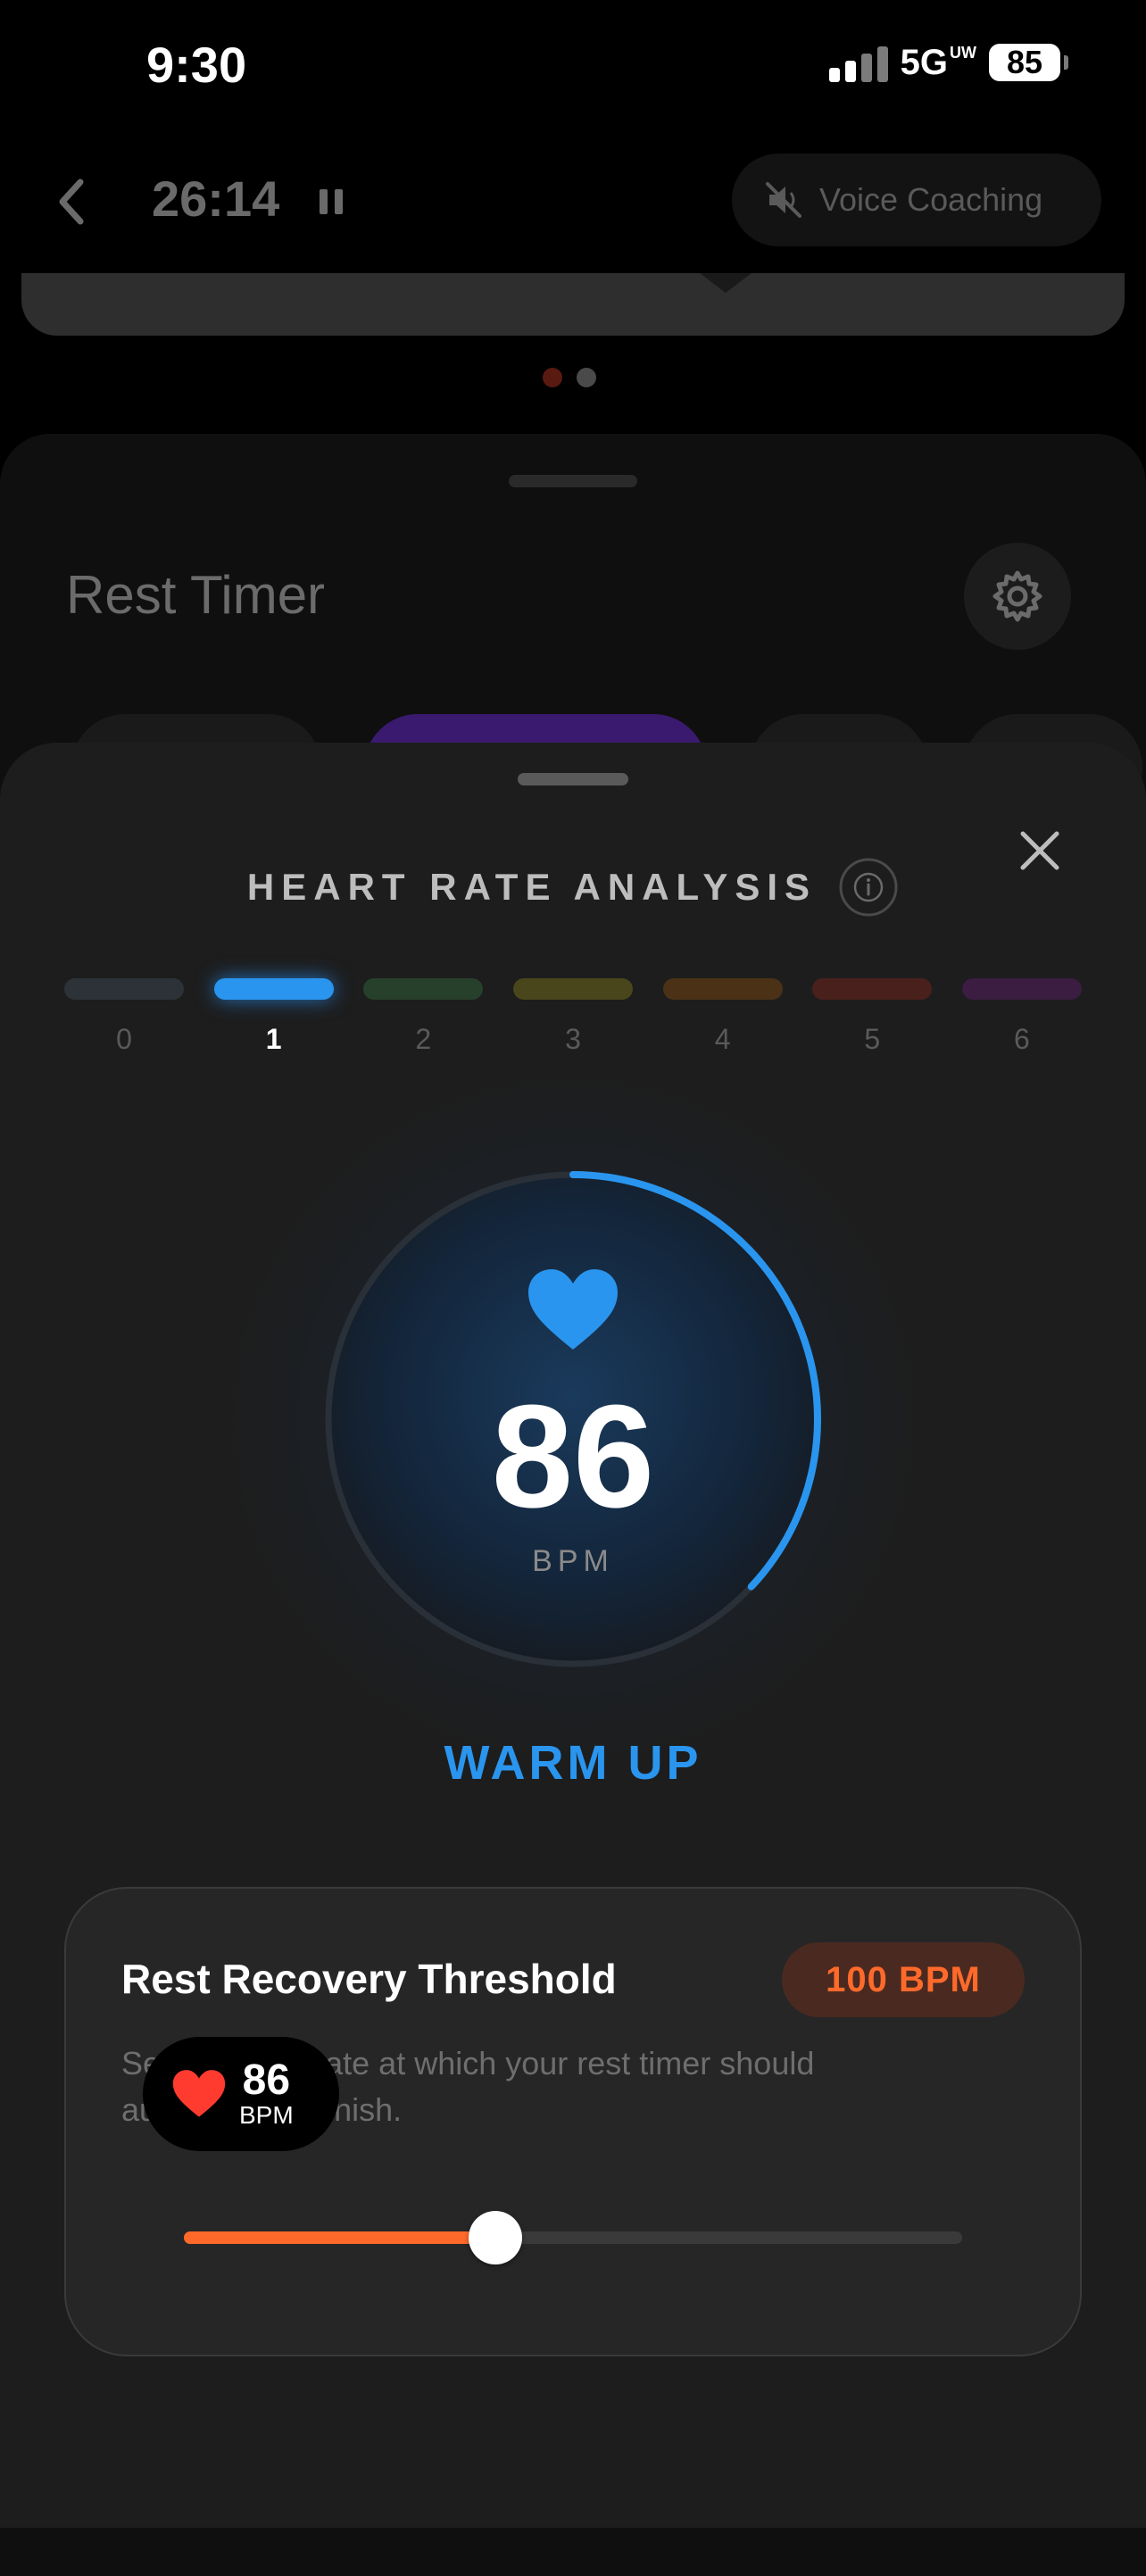 Image resolution: width=1146 pixels, height=2576 pixels. What do you see at coordinates (266, 2080) in the screenshot?
I see `live-bpm-value: 86` at bounding box center [266, 2080].